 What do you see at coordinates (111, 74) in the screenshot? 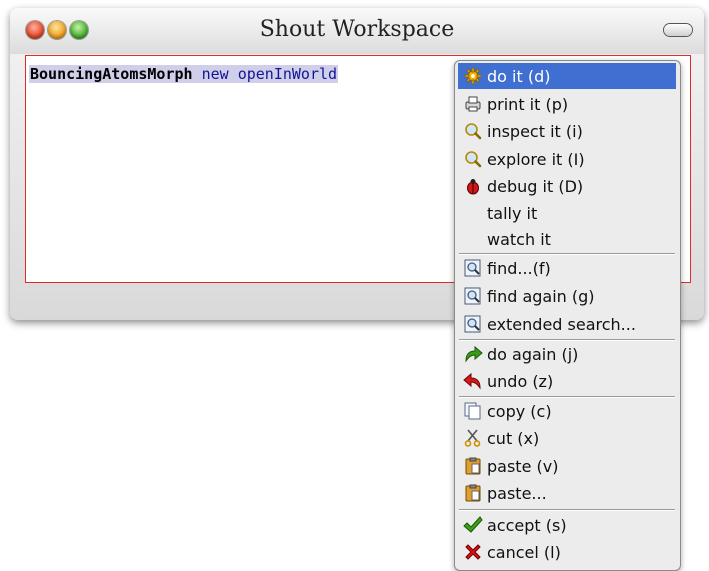
I see `code-class-name: BouncingAtomsMorph` at bounding box center [111, 74].